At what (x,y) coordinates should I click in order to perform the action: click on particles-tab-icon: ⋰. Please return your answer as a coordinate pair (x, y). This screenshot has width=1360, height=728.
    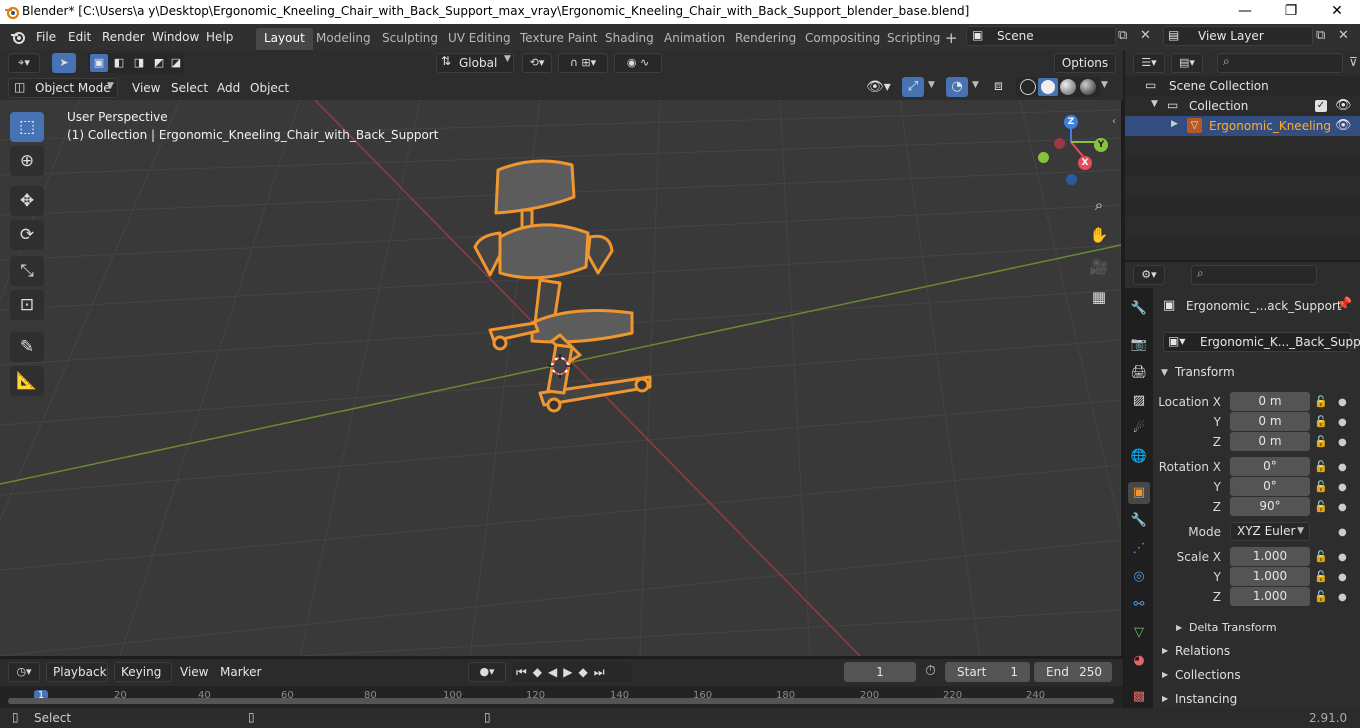
    Looking at the image, I should click on (1139, 549).